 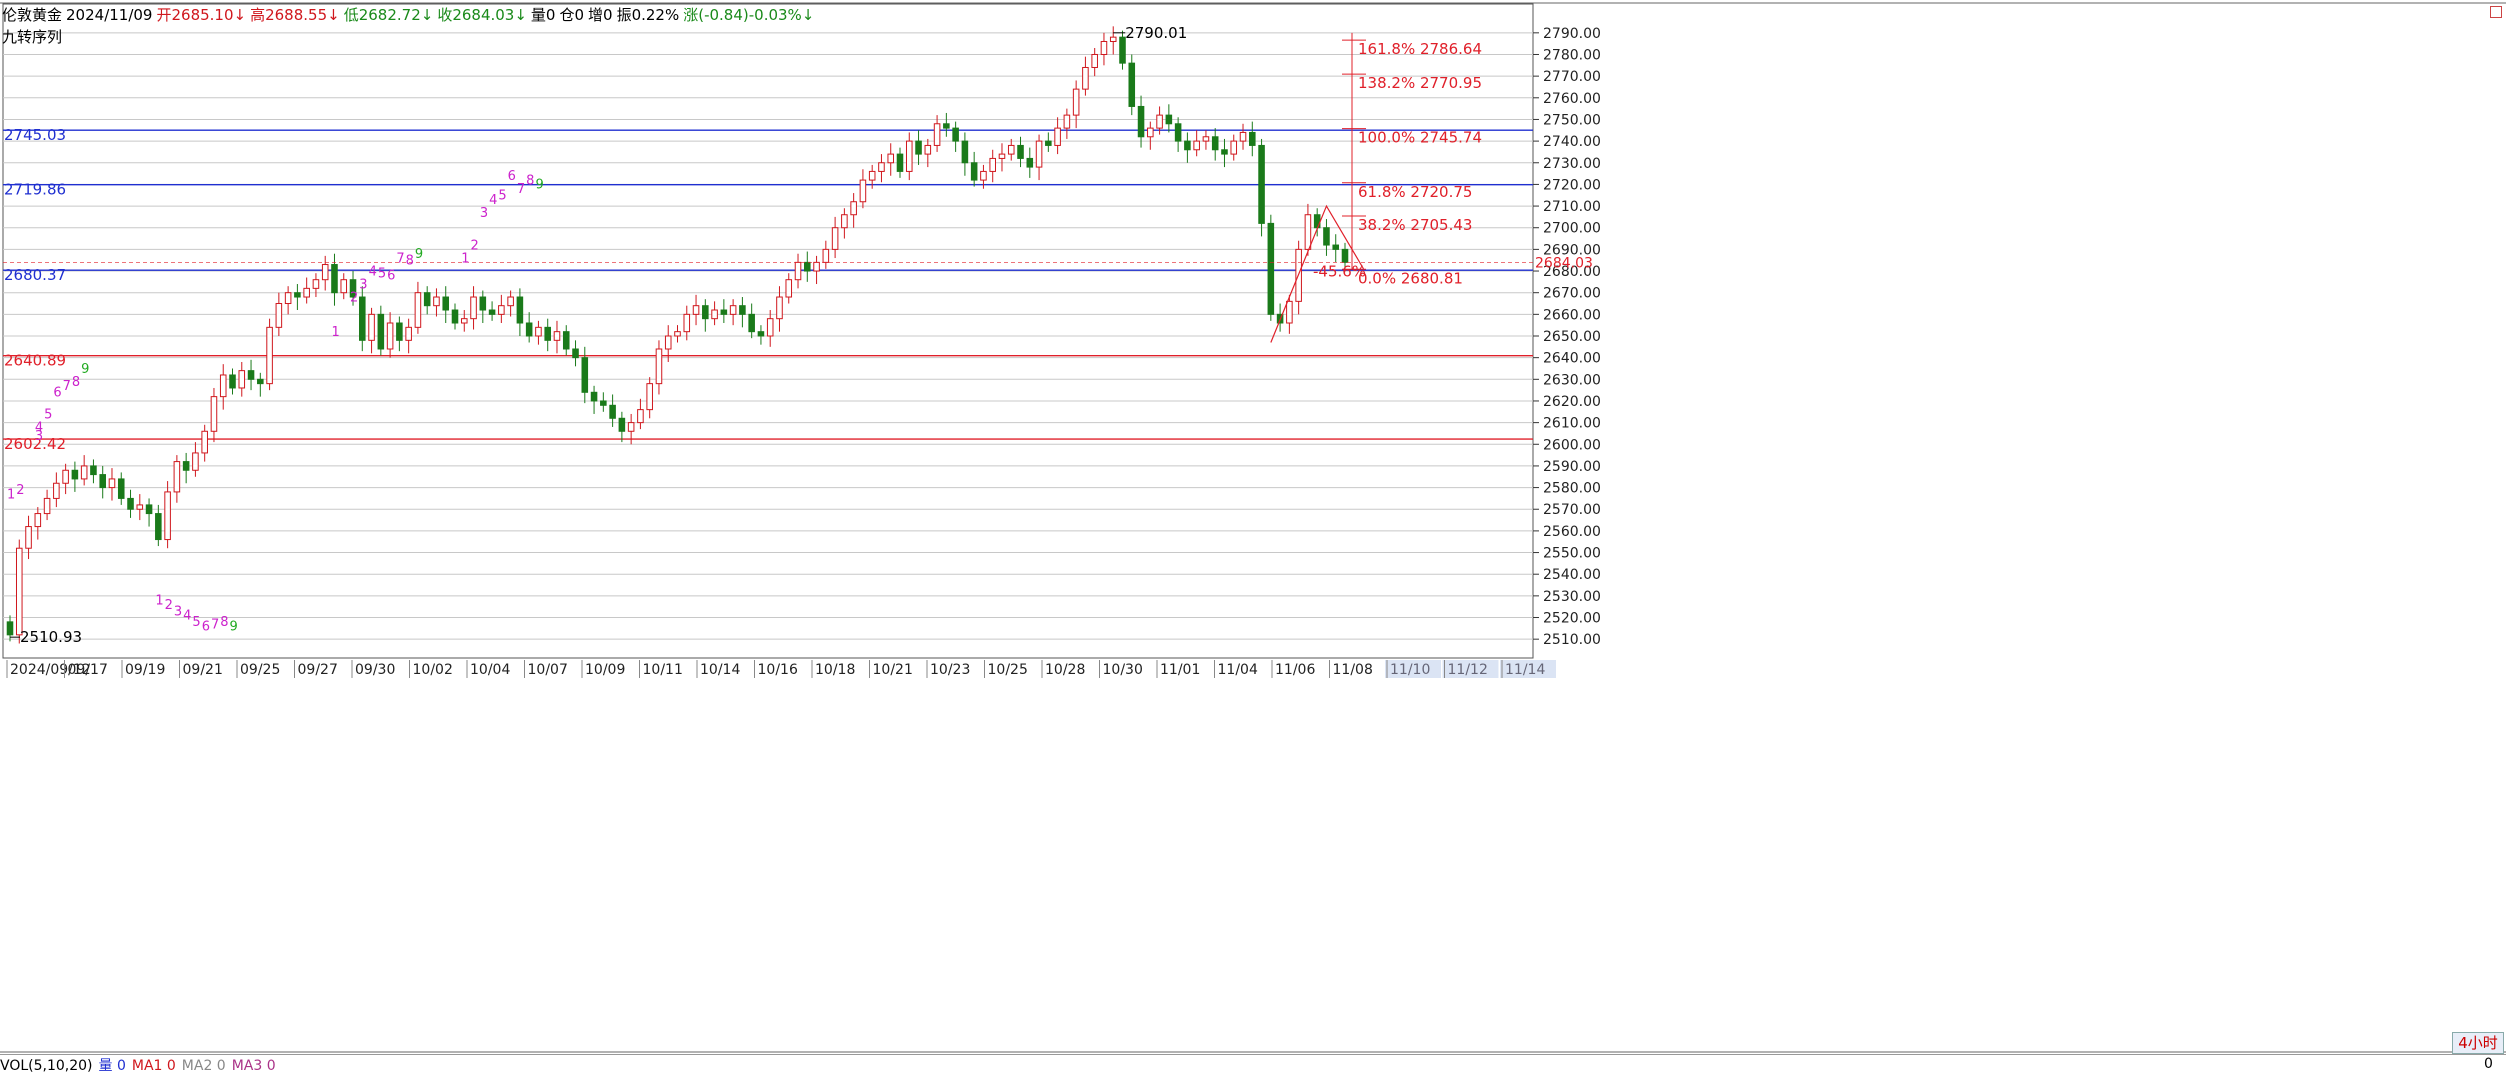 I want to click on y-tick-label: 2710.00, so click(x=1572, y=207).